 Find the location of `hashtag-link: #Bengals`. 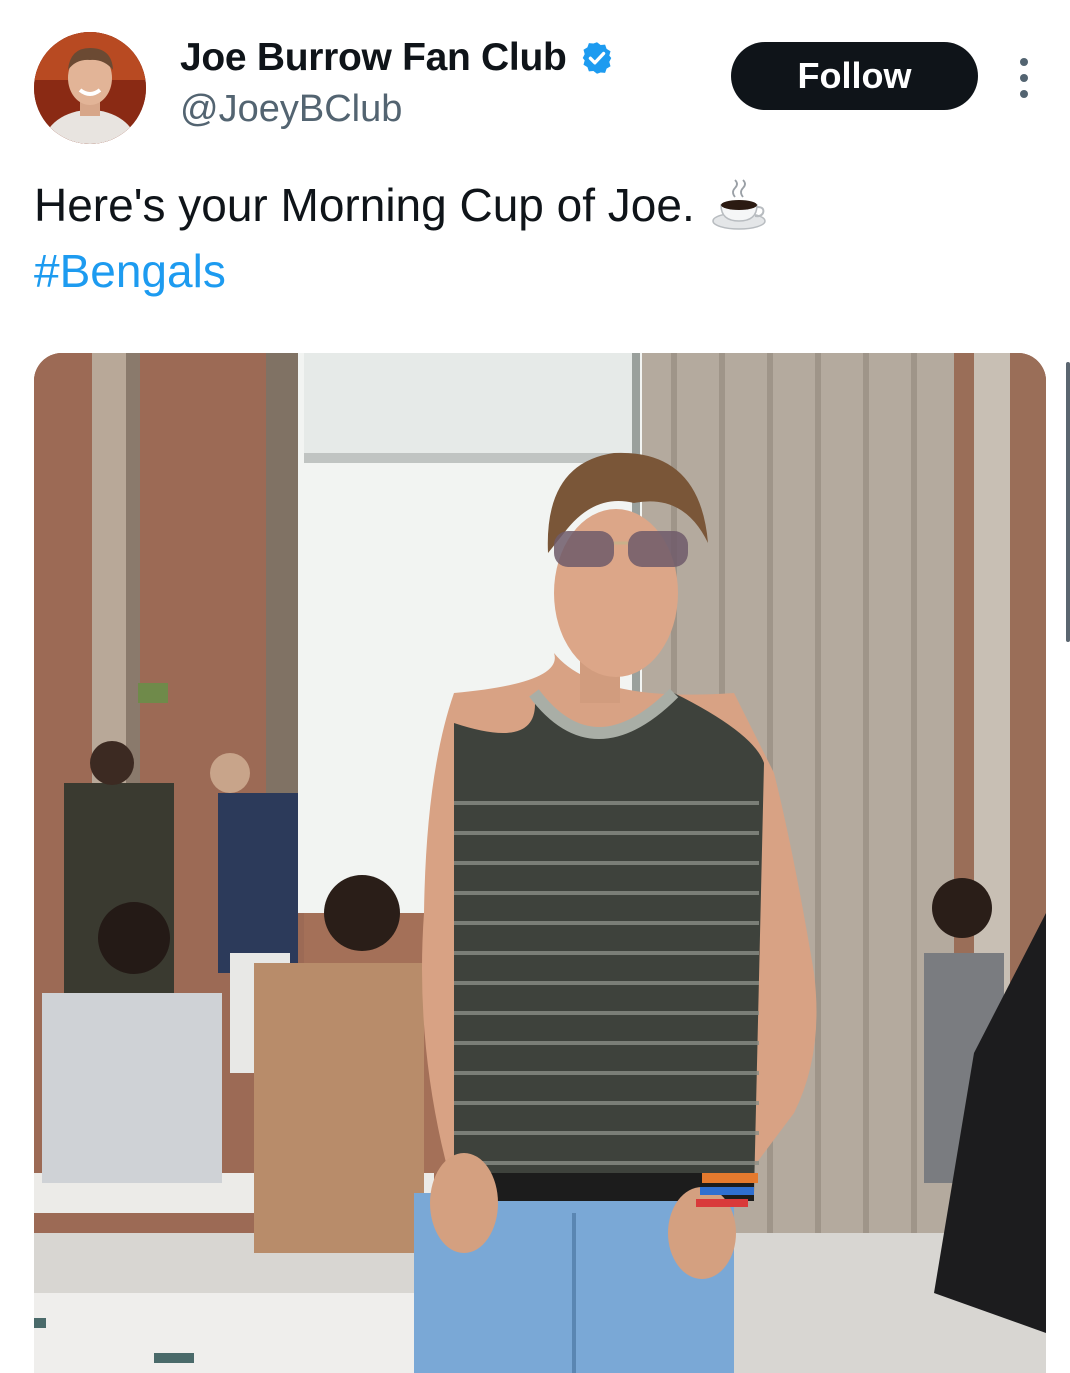

hashtag-link: #Bengals is located at coordinates (534, 271).